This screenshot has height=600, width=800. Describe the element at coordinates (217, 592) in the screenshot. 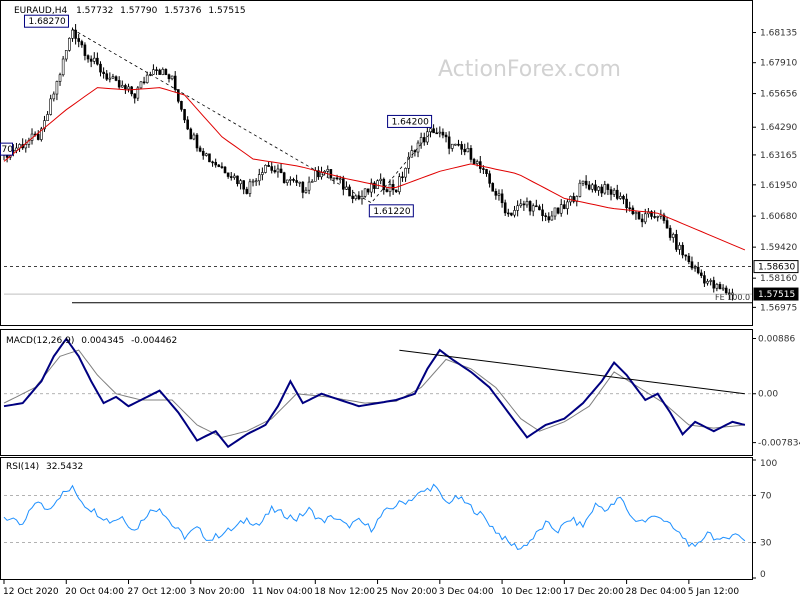

I see `time-tick-label: 3 Nov 20:00` at that location.